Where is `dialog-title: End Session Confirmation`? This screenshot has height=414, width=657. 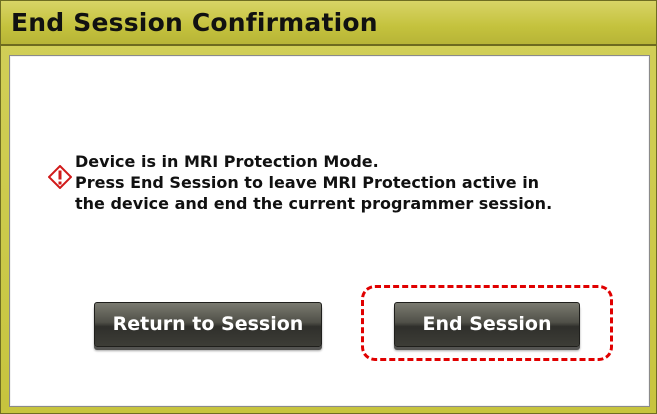 dialog-title: End Session Confirmation is located at coordinates (194, 22).